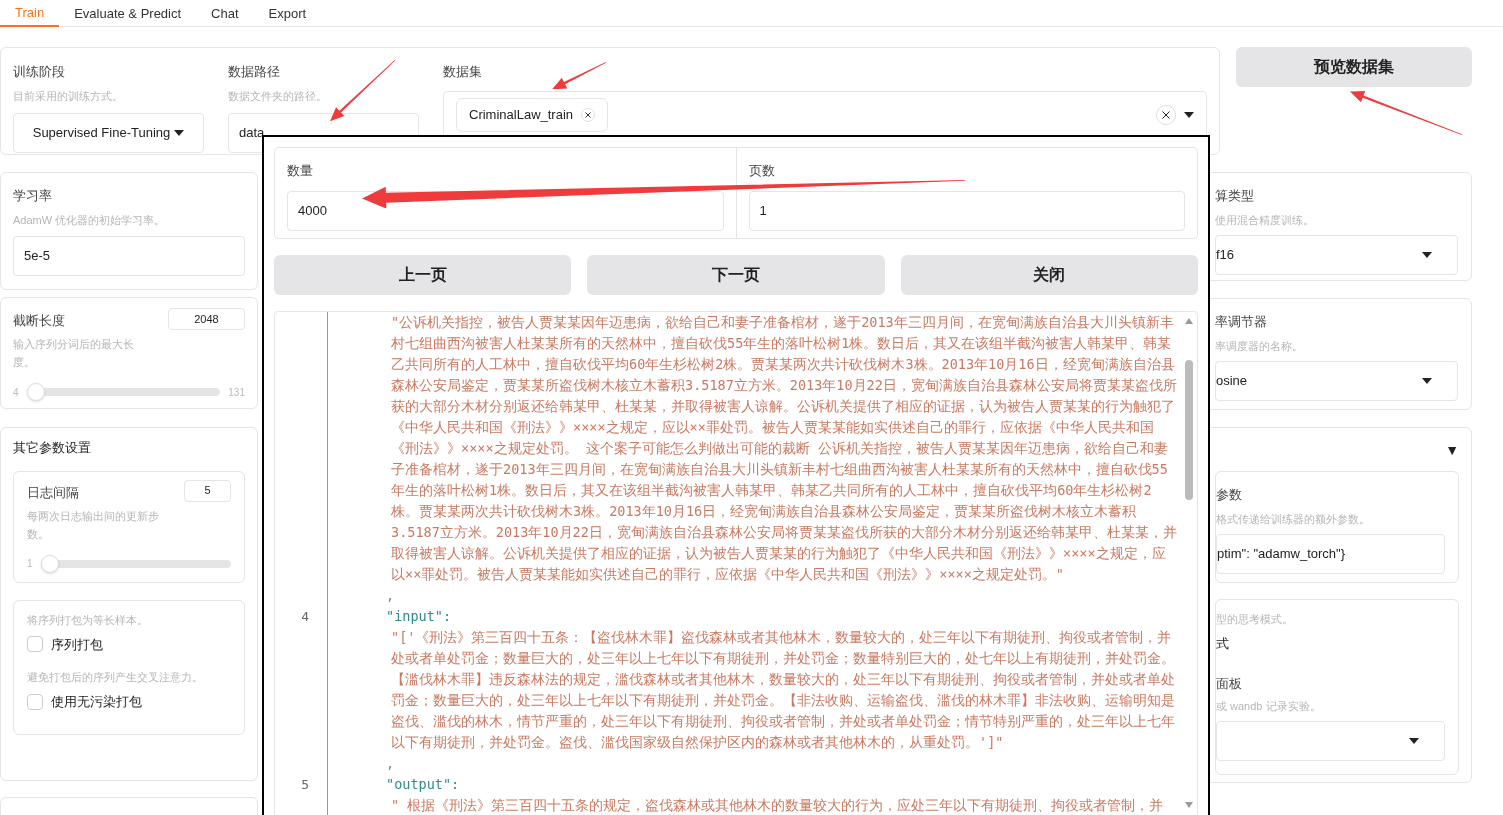  I want to click on field-hint: 或 wandb 记录实验。, so click(1269, 706).